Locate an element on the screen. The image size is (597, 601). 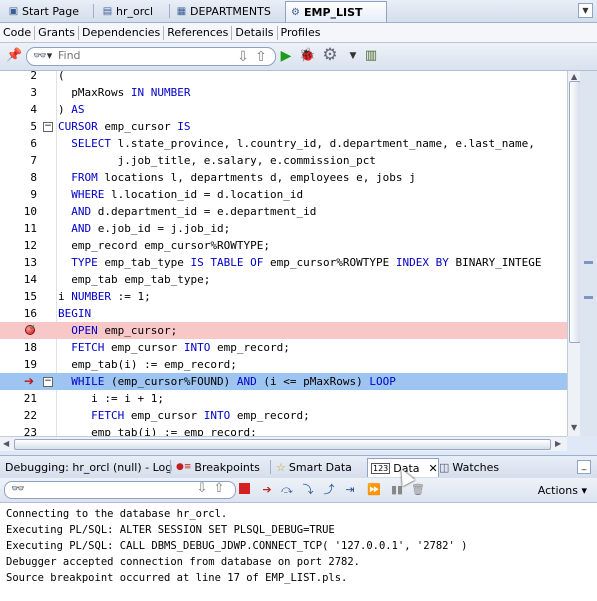
tab-start-page: ▣ Start Page is located at coordinates (43, 11).